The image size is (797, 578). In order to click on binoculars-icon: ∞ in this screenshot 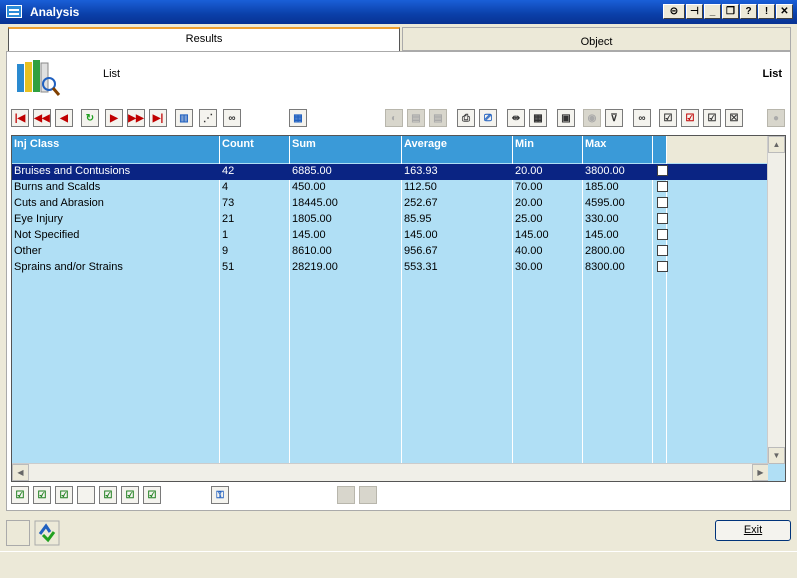, I will do `click(642, 118)`.